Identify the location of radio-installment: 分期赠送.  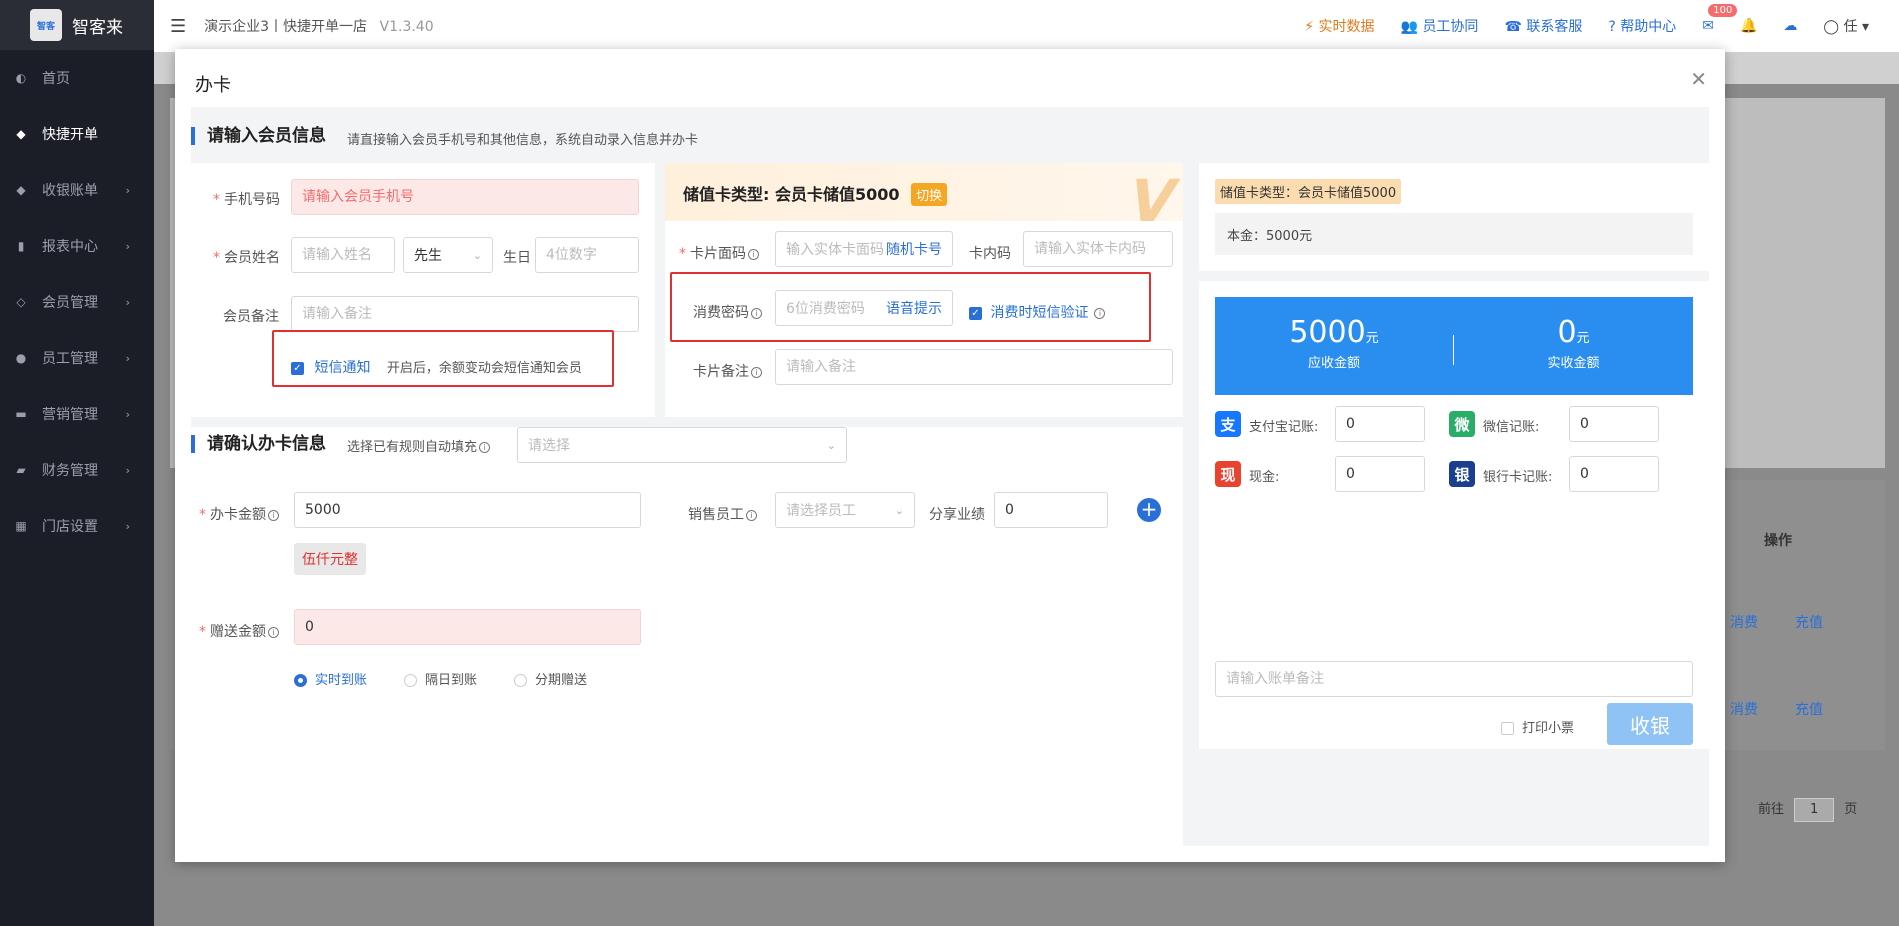
(550, 678).